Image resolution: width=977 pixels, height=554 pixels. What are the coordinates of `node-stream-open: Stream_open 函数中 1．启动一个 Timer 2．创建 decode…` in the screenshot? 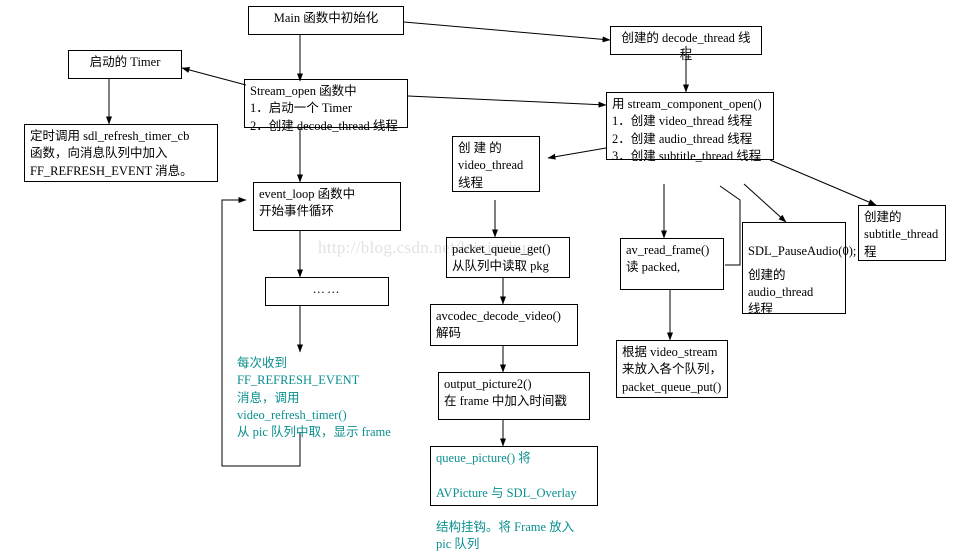 It's located at (326, 106).